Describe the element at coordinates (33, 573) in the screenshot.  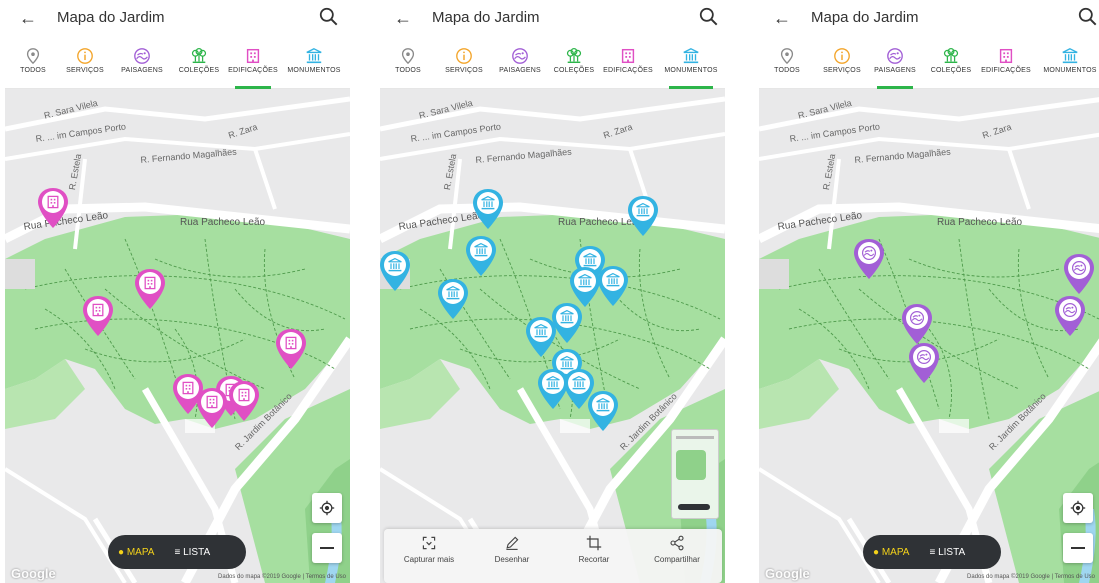
I see `google-logo: Google` at that location.